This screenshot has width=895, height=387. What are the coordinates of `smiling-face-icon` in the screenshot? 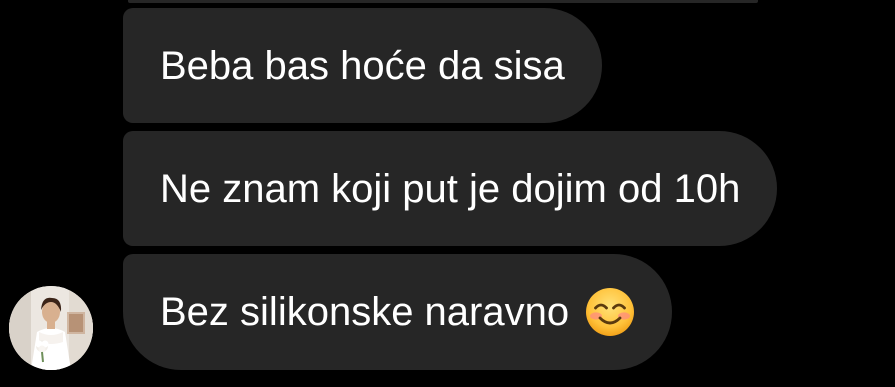 It's located at (610, 312).